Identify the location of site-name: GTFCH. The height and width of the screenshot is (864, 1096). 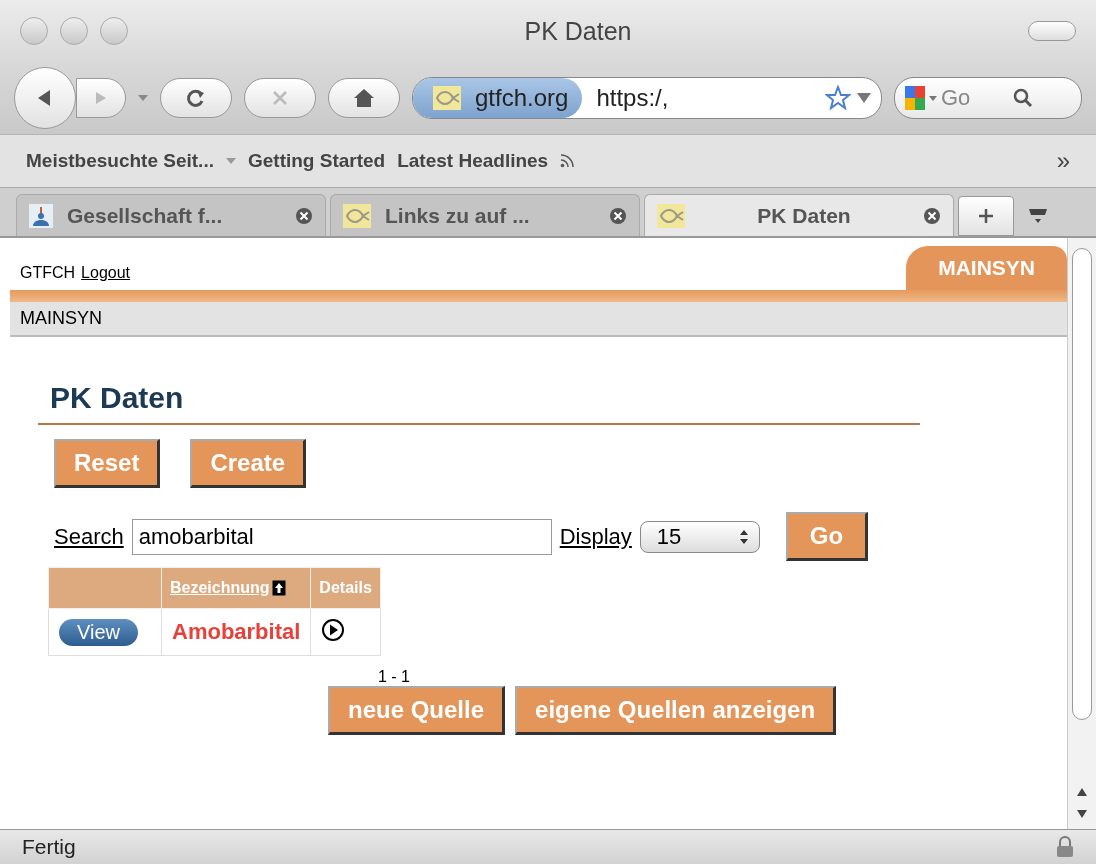
(48, 273).